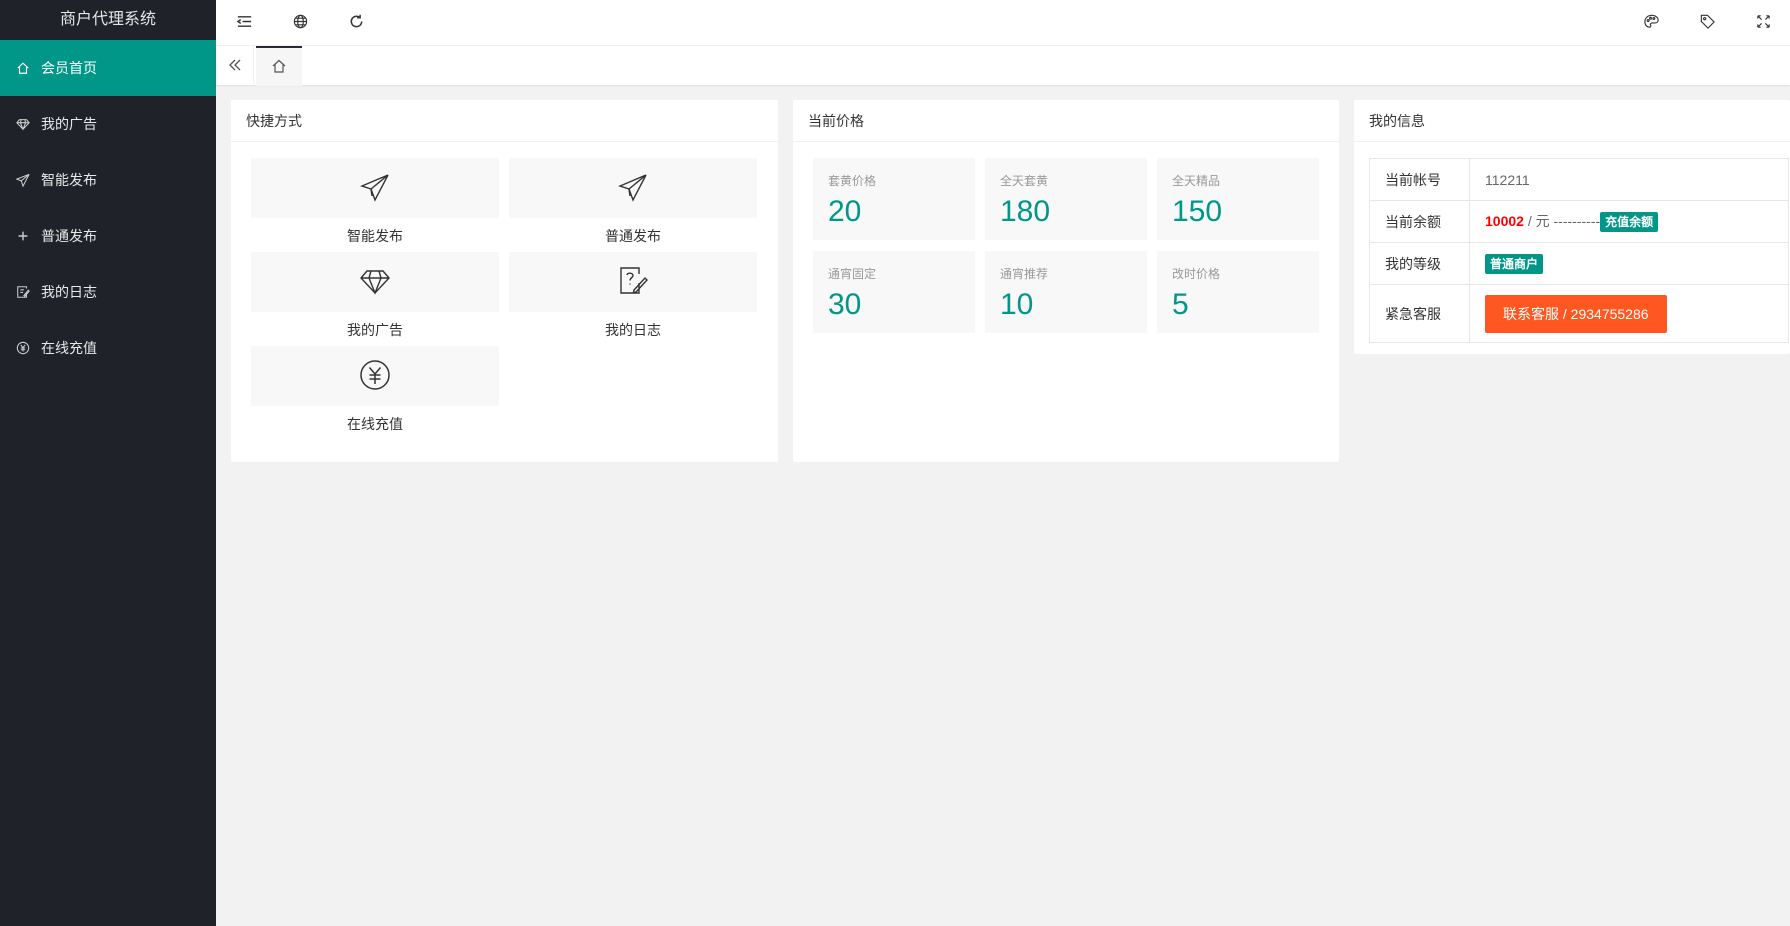  What do you see at coordinates (69, 292) in the screenshot?
I see `sidebar-item-label: 我的日志` at bounding box center [69, 292].